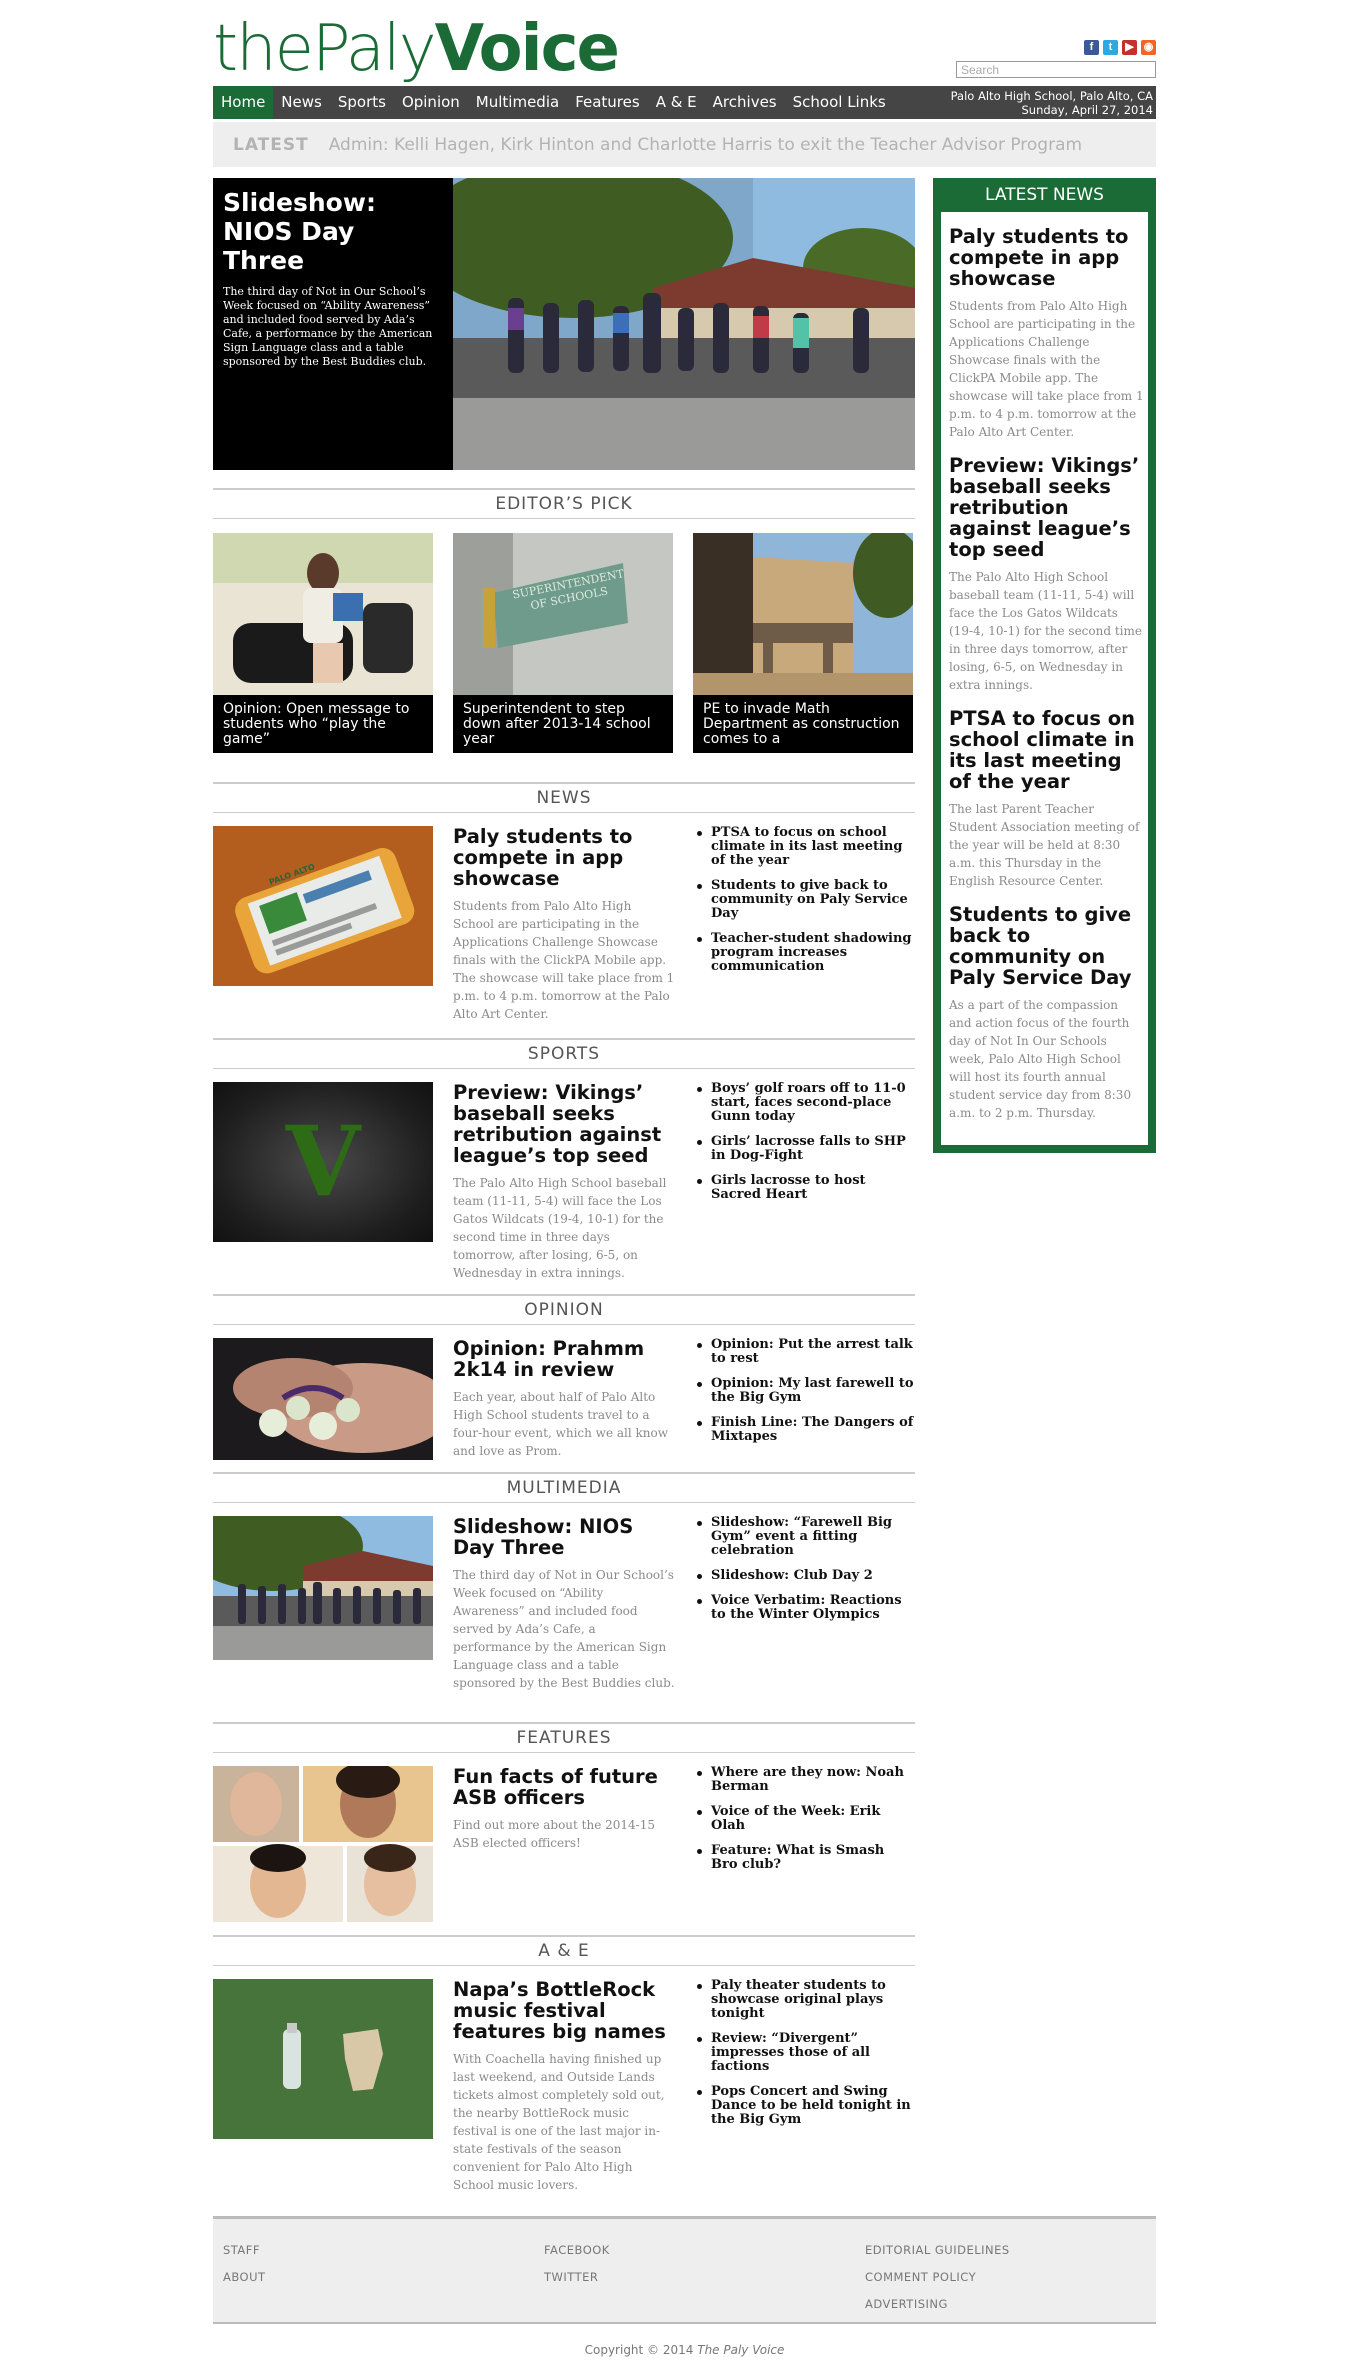  I want to click on opinion-link: Opinion: My last farewell to the Big Gym, so click(804, 1391).